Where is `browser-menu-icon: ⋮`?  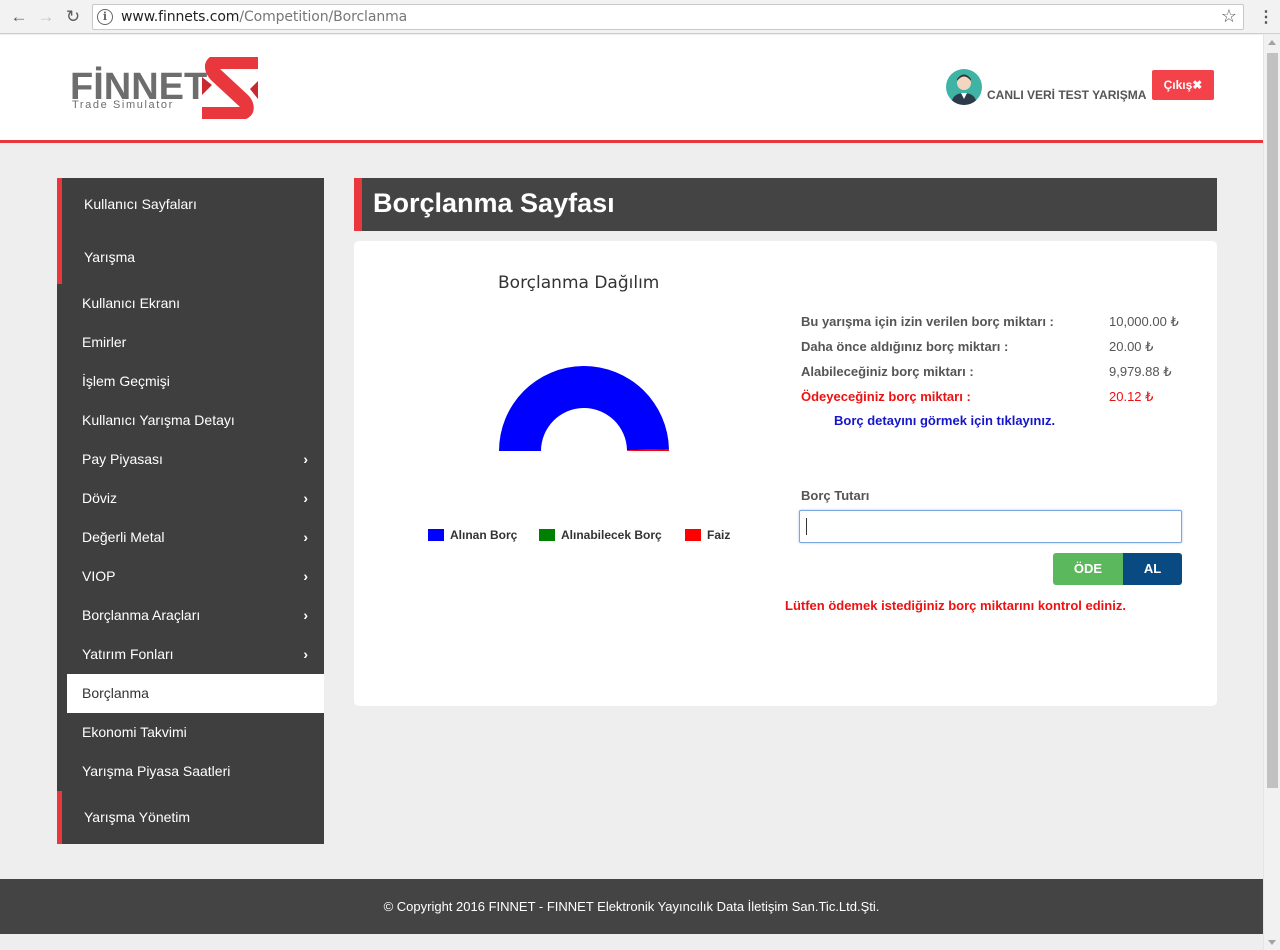
browser-menu-icon: ⋮ is located at coordinates (1266, 17).